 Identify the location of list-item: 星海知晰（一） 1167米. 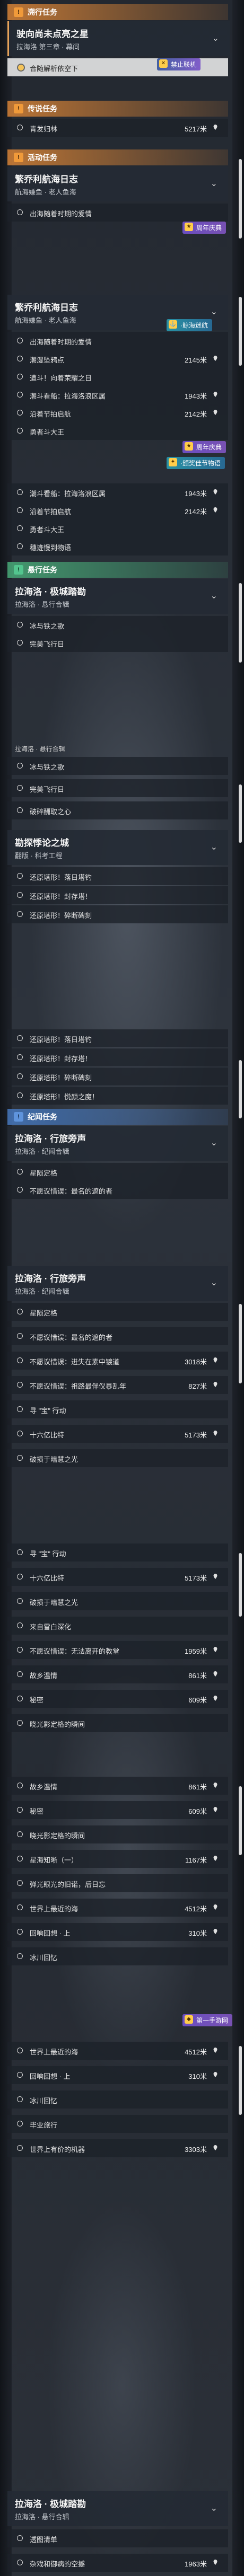
(118, 1859).